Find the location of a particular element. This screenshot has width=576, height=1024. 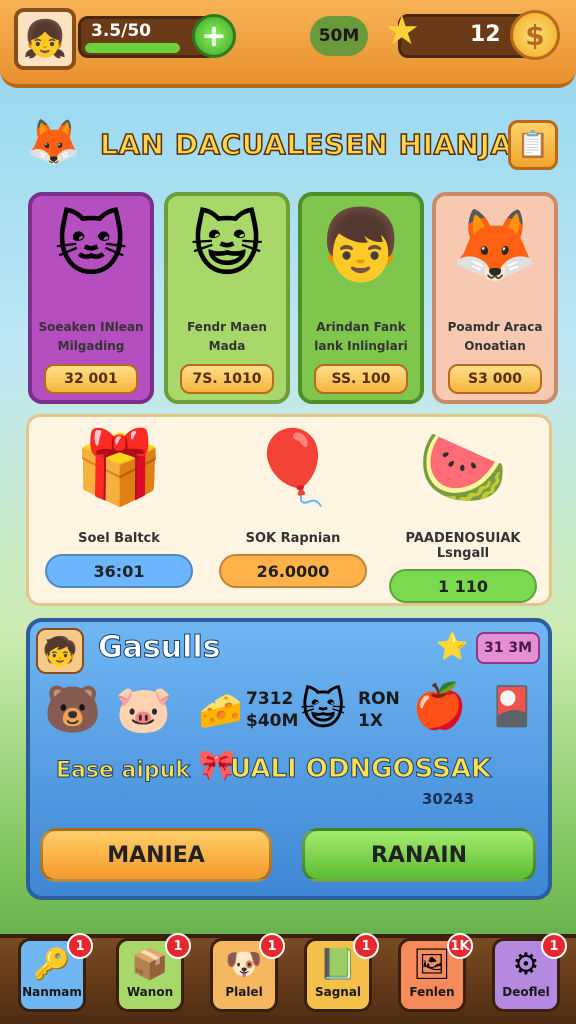

character-card-4: 🦊 Poamdr Araca Onoatian S3 000 is located at coordinates (495, 298).